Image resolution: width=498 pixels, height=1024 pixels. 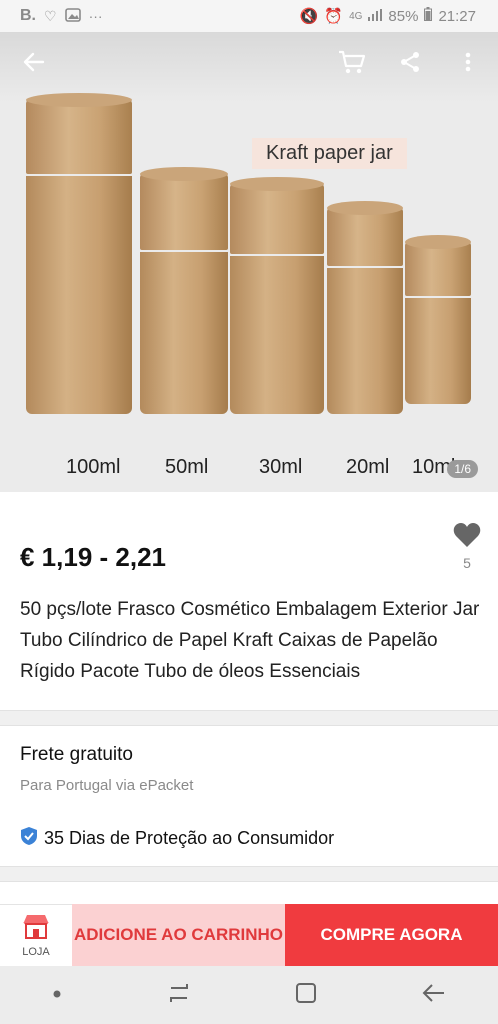 I want to click on back-icon, so click(x=434, y=995).